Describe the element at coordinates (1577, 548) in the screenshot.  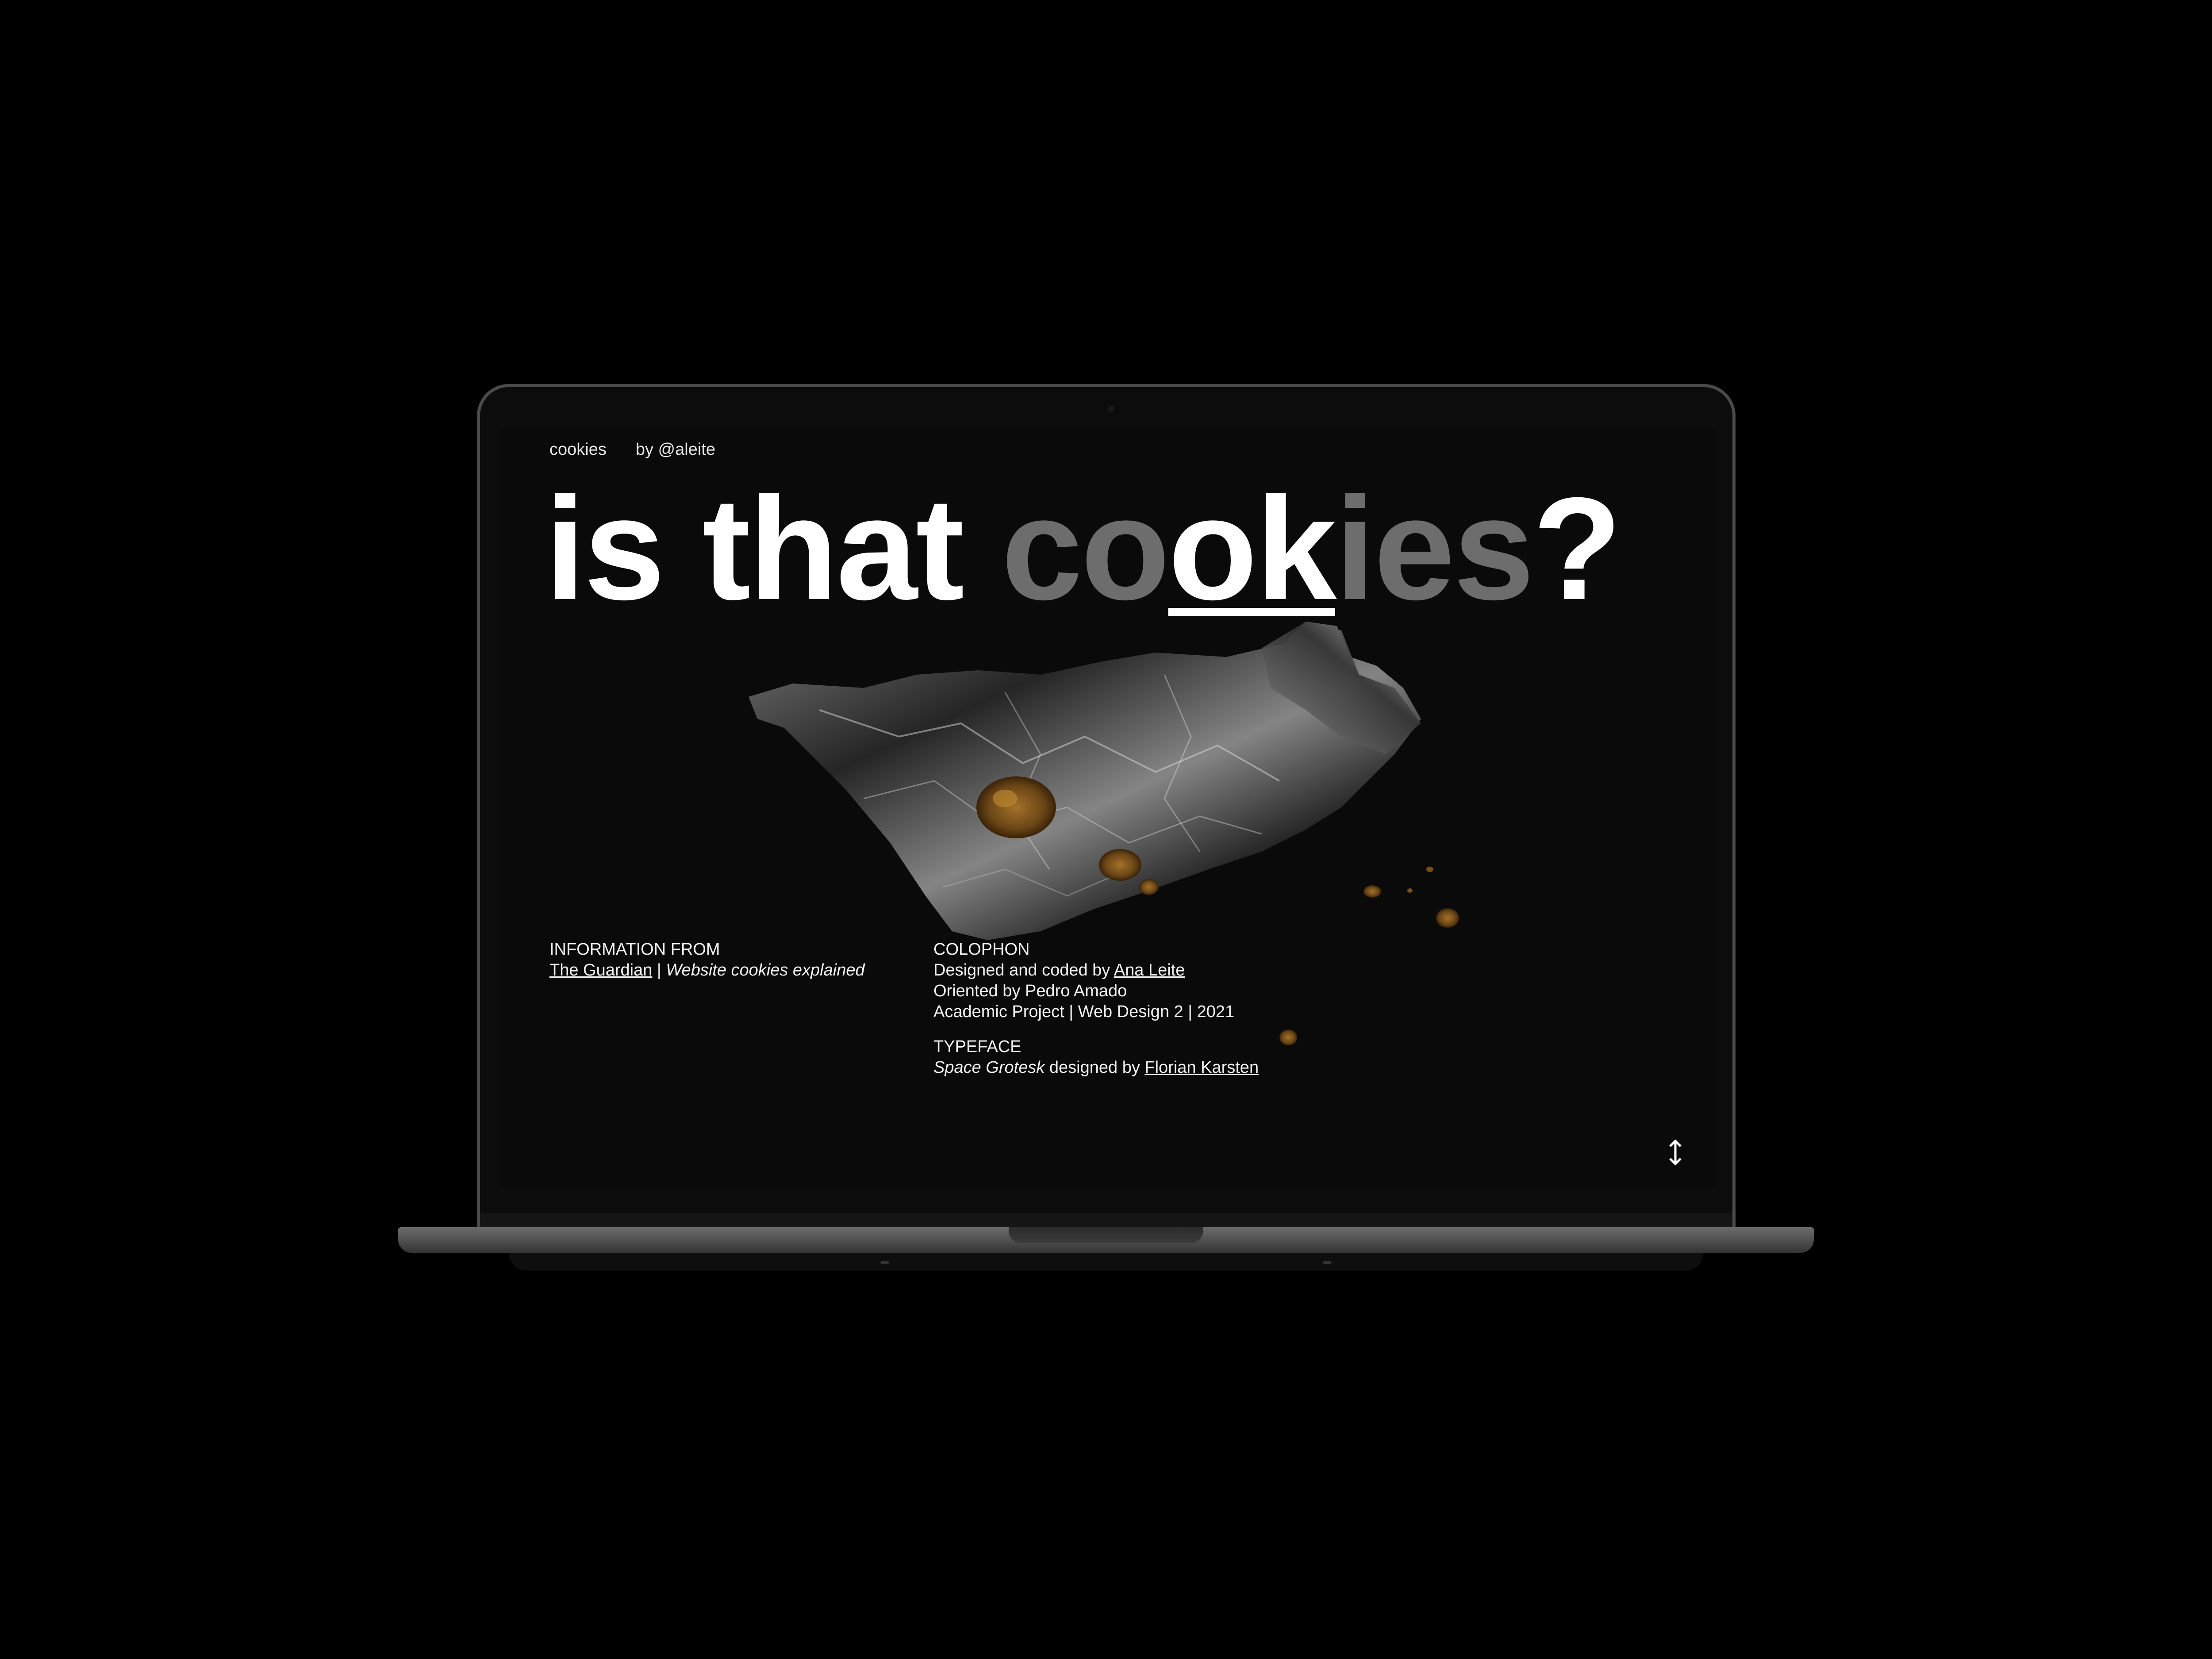
I see `title-end: ?` at that location.